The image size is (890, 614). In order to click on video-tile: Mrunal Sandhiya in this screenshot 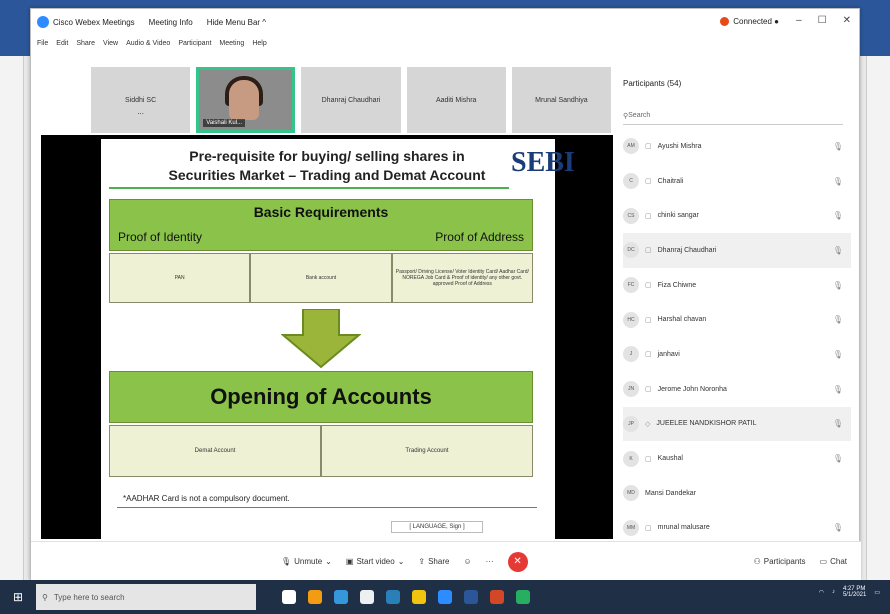, I will do `click(561, 100)`.